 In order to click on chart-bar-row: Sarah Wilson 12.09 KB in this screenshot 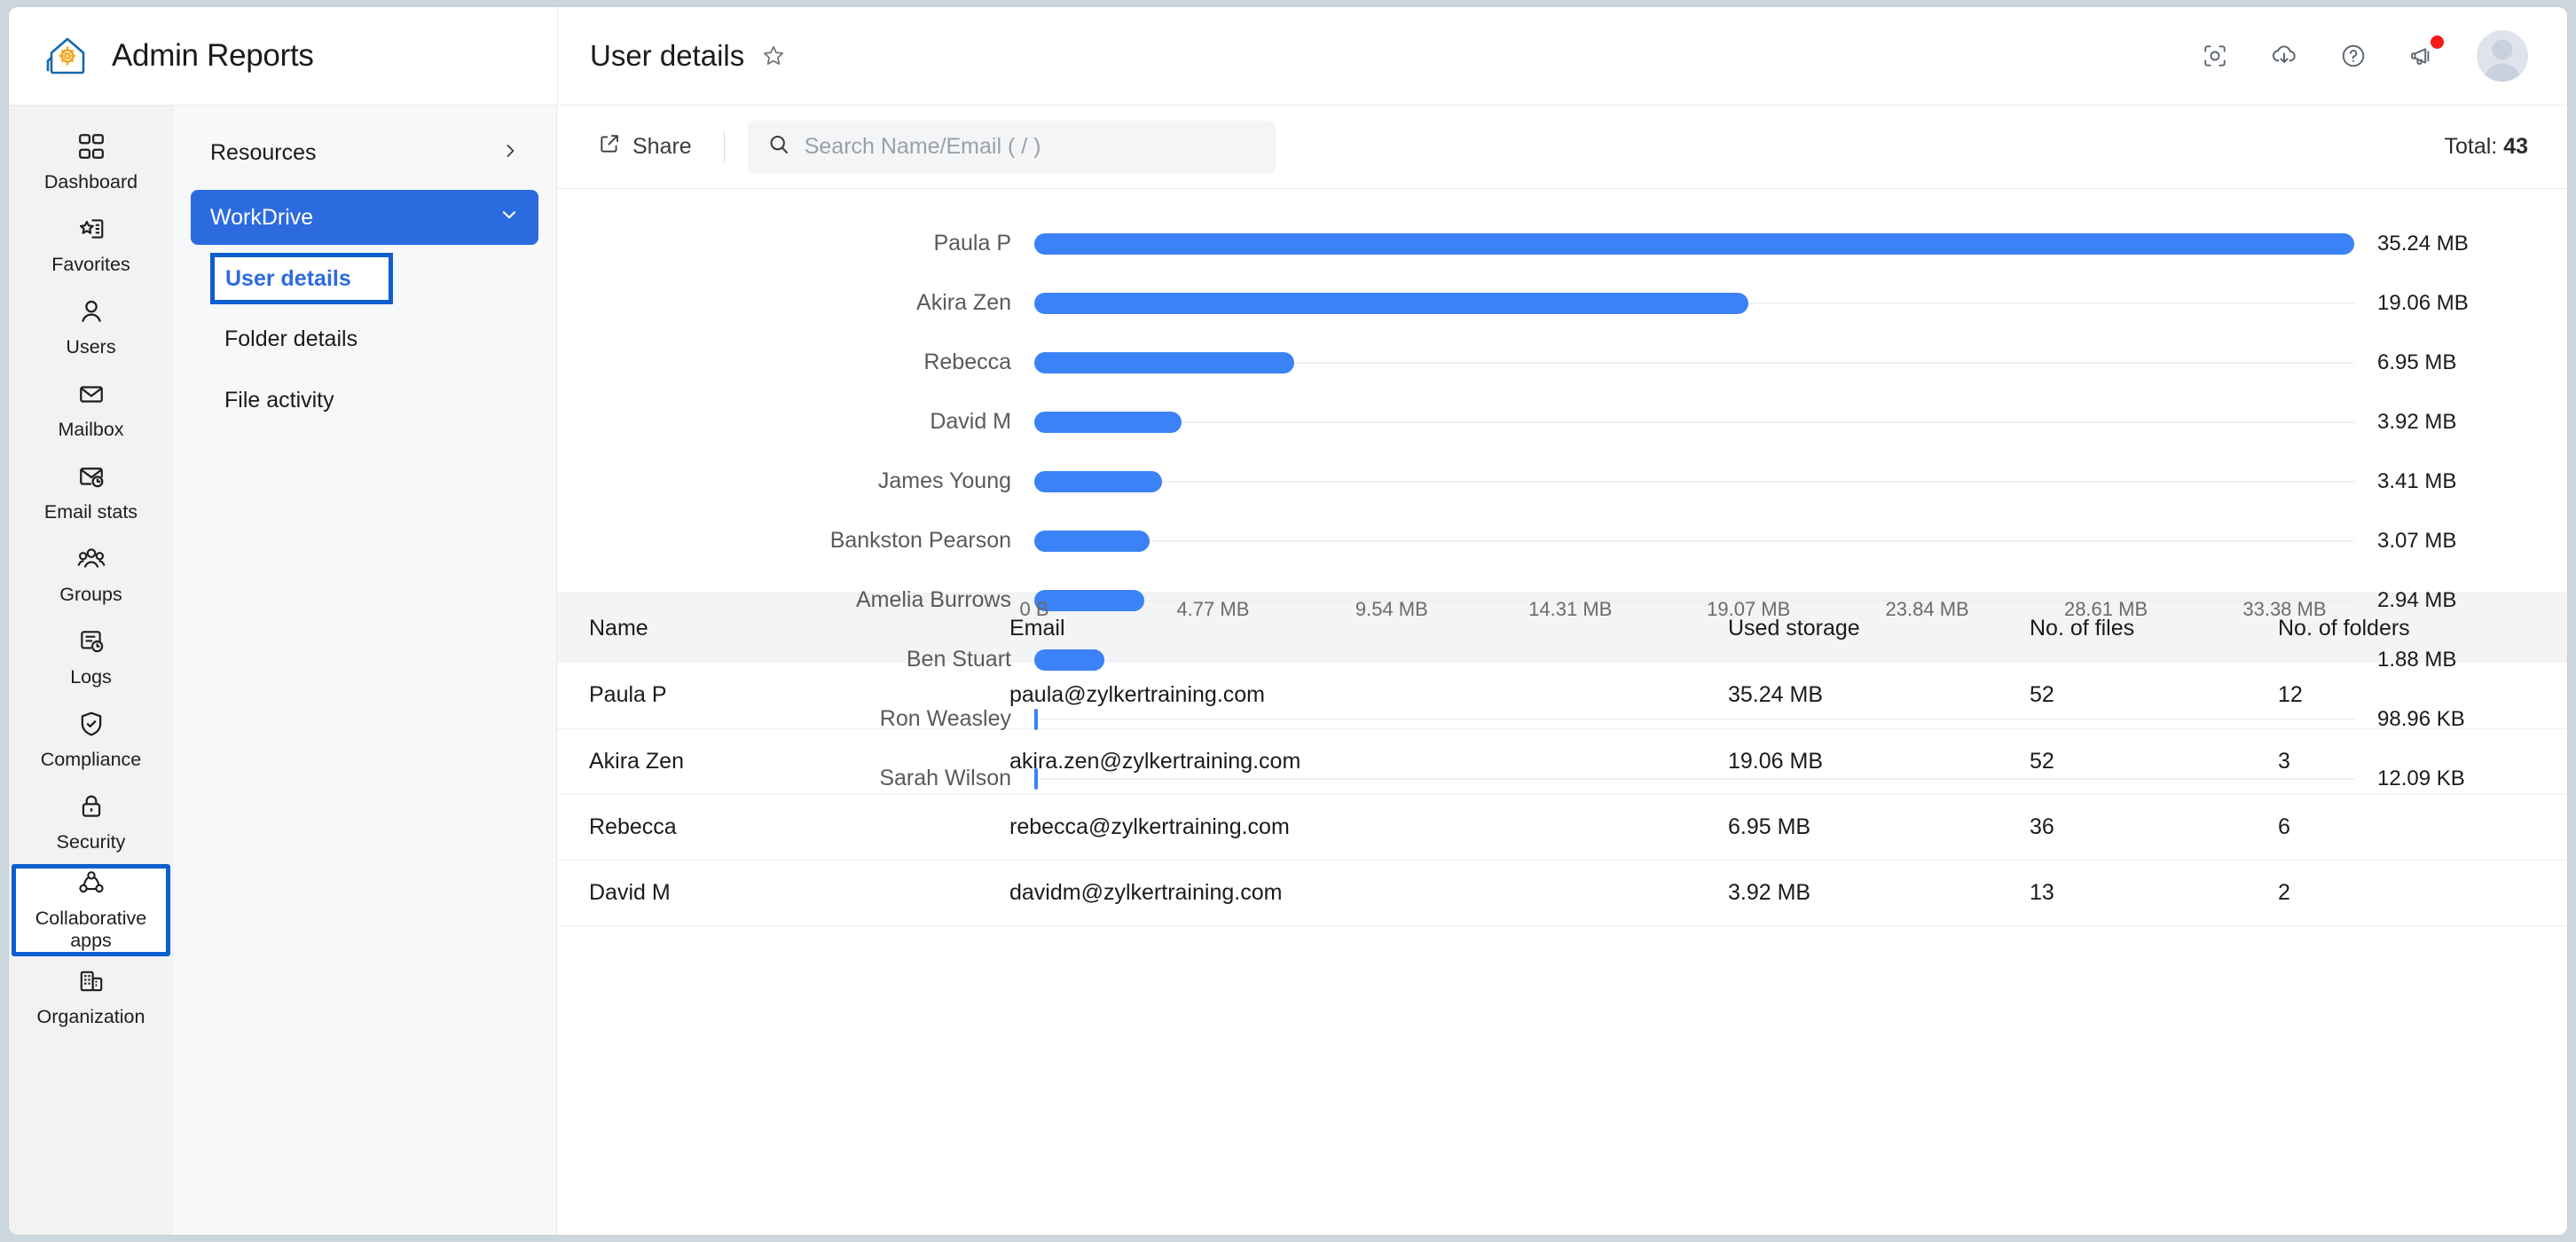, I will do `click(1558, 778)`.